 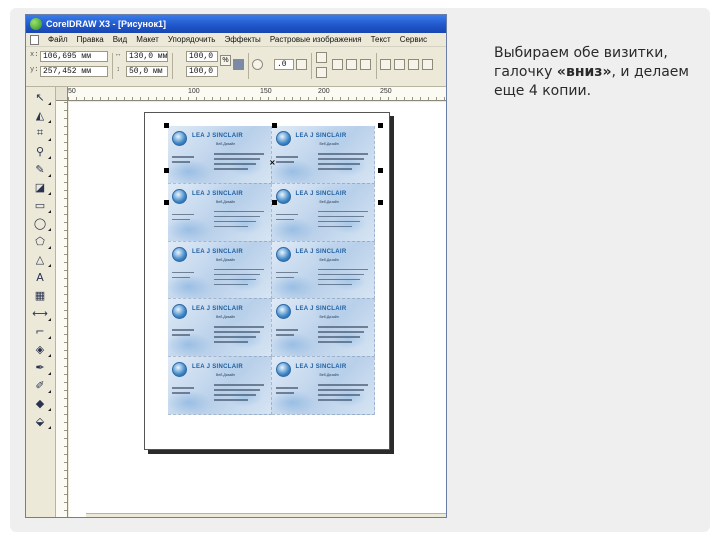 I want to click on mirror-horizontal-icon, so click(x=321, y=57).